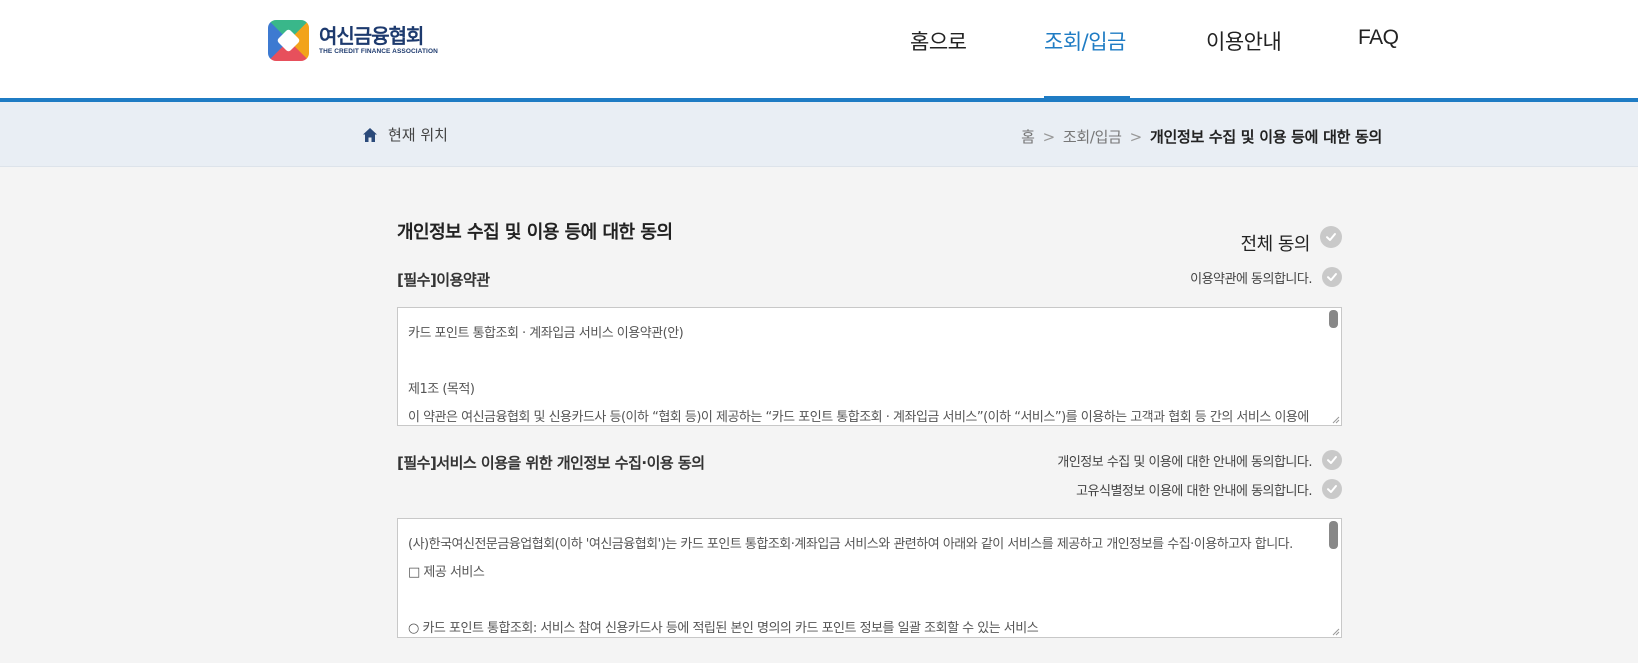 The height and width of the screenshot is (663, 1638). What do you see at coordinates (859, 601) in the screenshot?
I see `privacy-line` at bounding box center [859, 601].